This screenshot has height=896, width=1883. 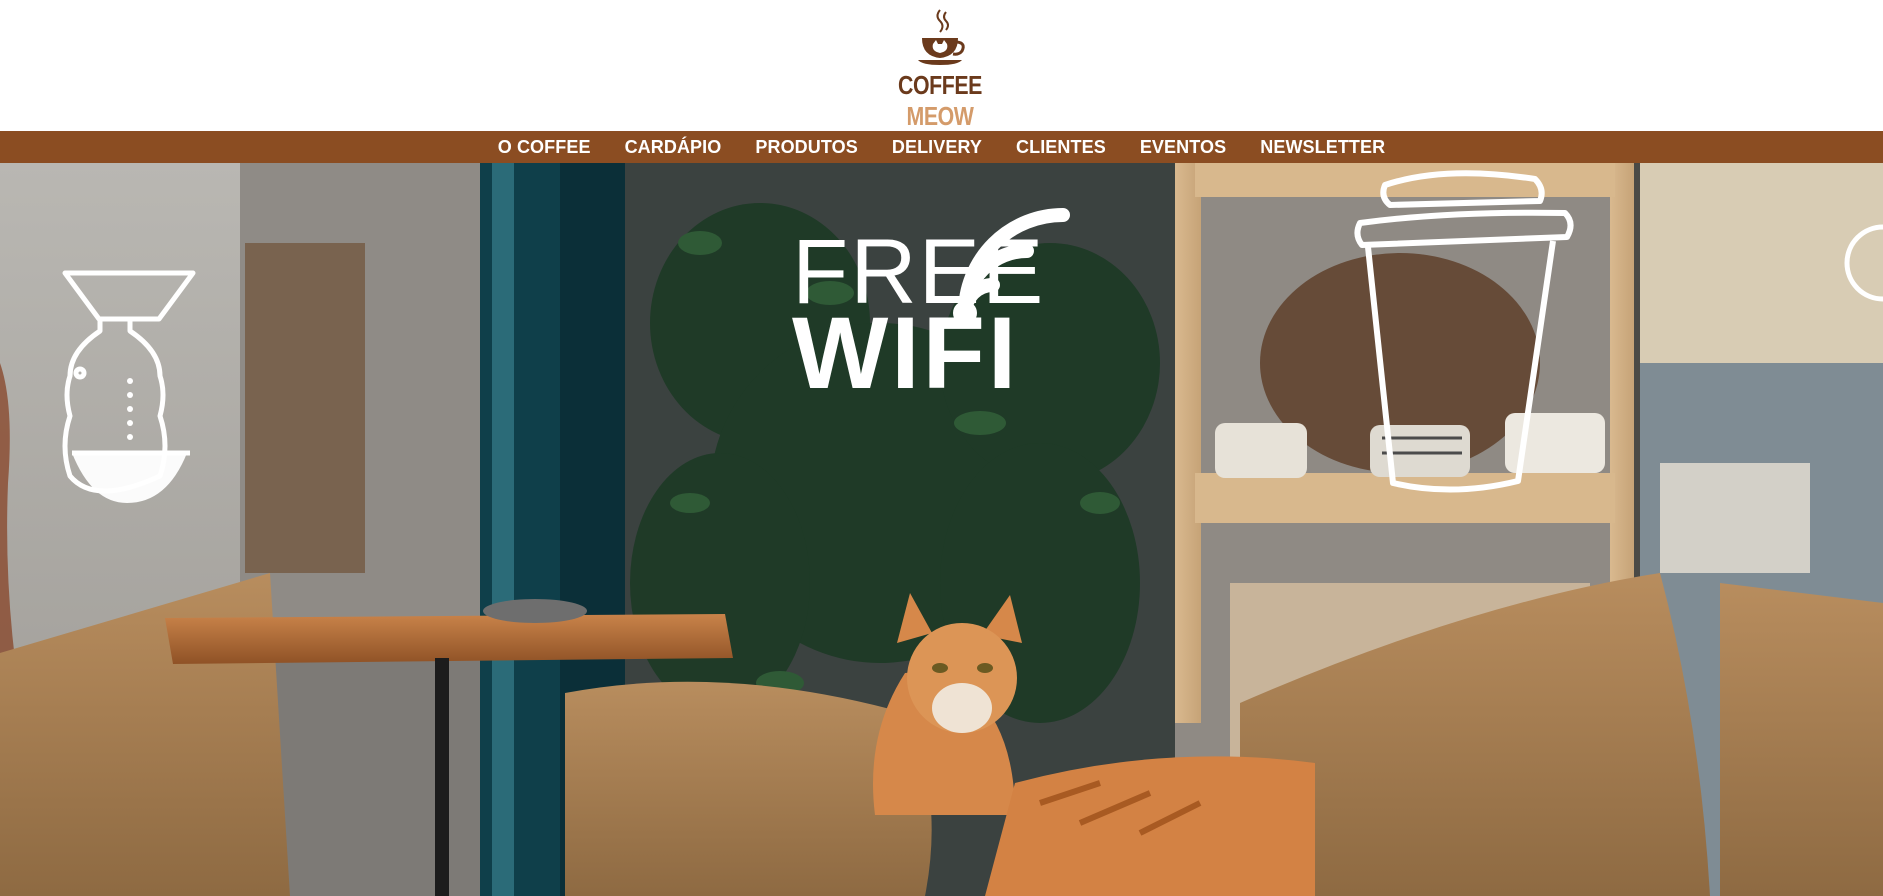 I want to click on nav-item-cardapio: CARDÁPIO, so click(x=673, y=147).